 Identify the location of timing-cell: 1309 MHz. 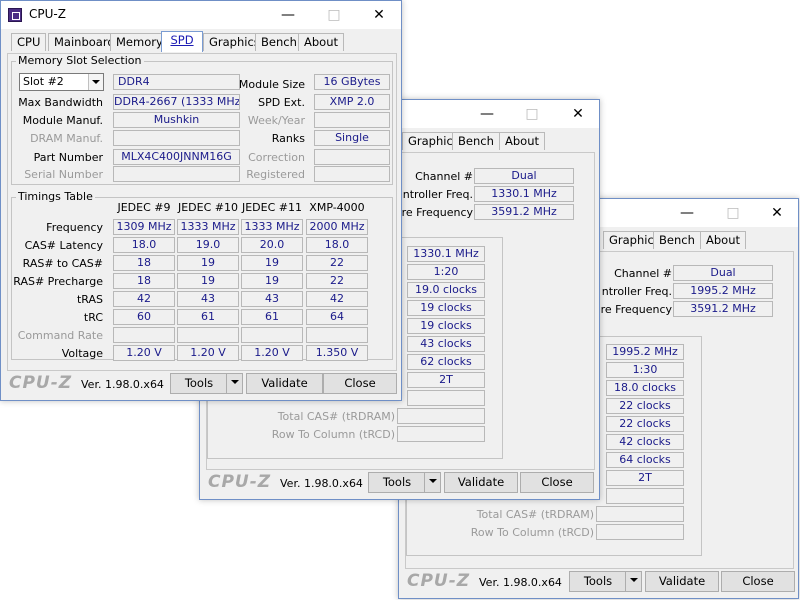
(144, 227).